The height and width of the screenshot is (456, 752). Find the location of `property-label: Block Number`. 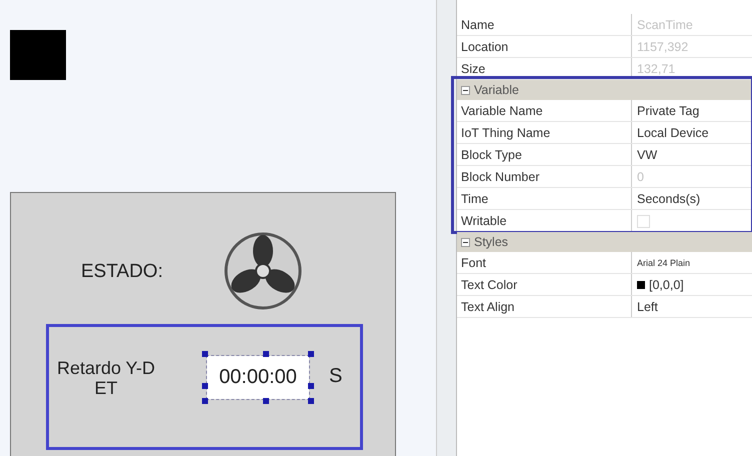

property-label: Block Number is located at coordinates (544, 176).